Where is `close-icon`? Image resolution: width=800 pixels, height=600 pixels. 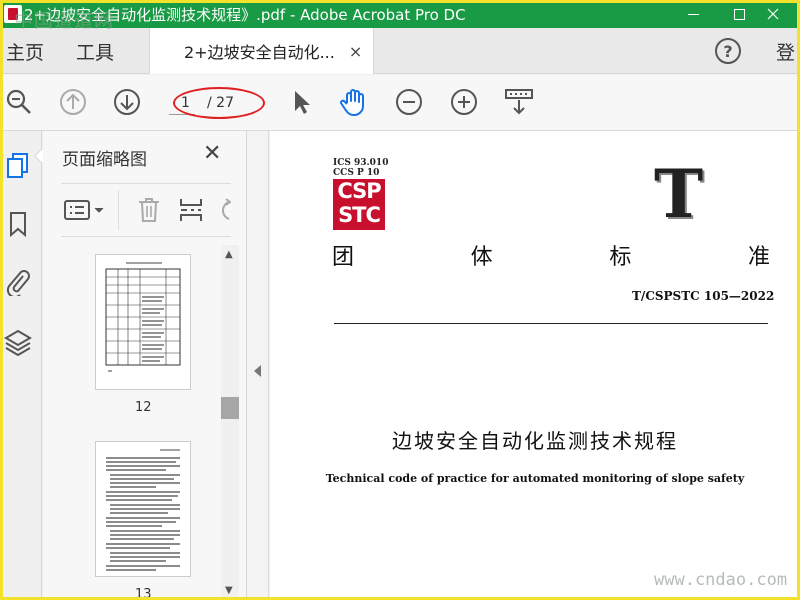 close-icon is located at coordinates (773, 14).